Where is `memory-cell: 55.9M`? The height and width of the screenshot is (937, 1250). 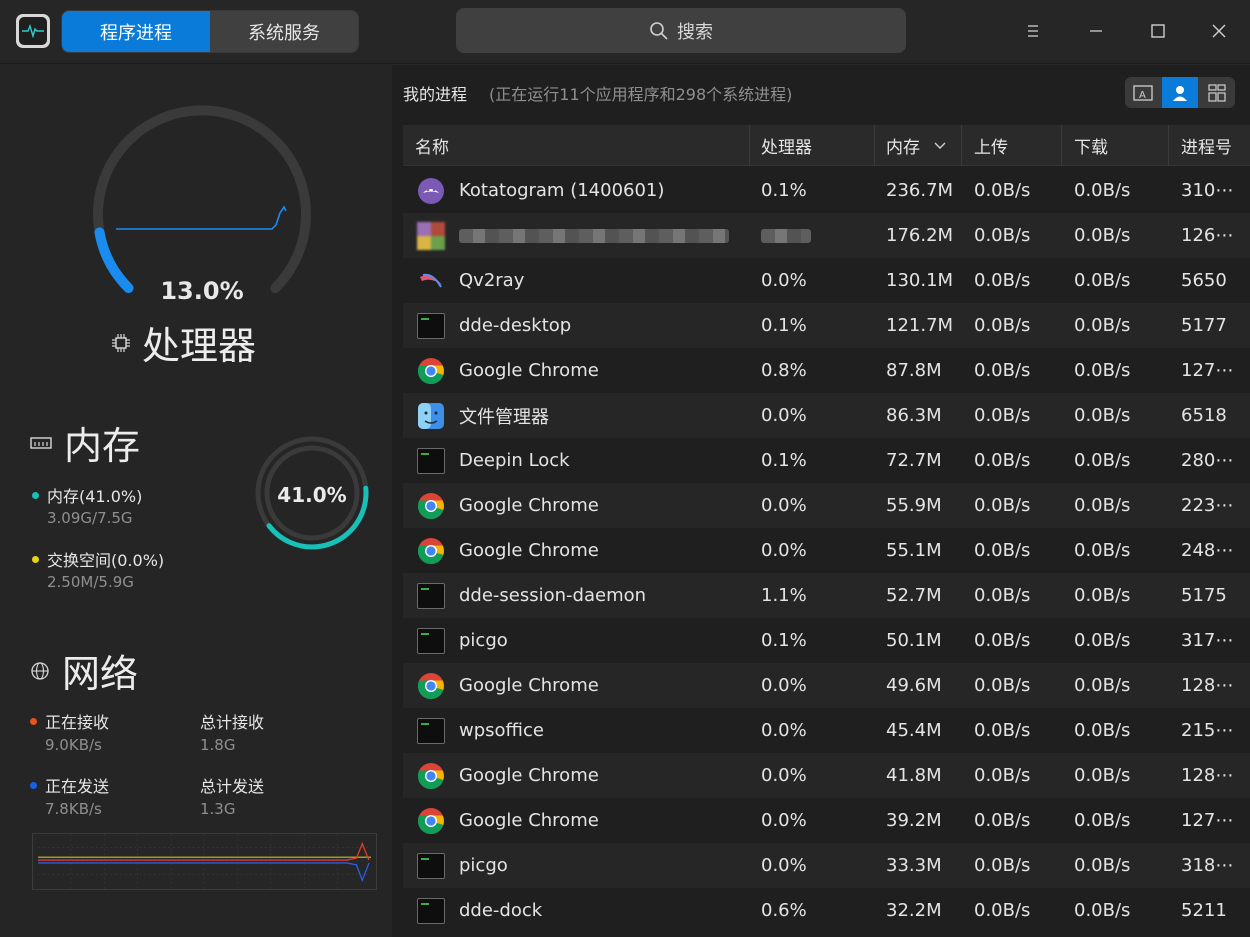
memory-cell: 55.9M is located at coordinates (914, 505).